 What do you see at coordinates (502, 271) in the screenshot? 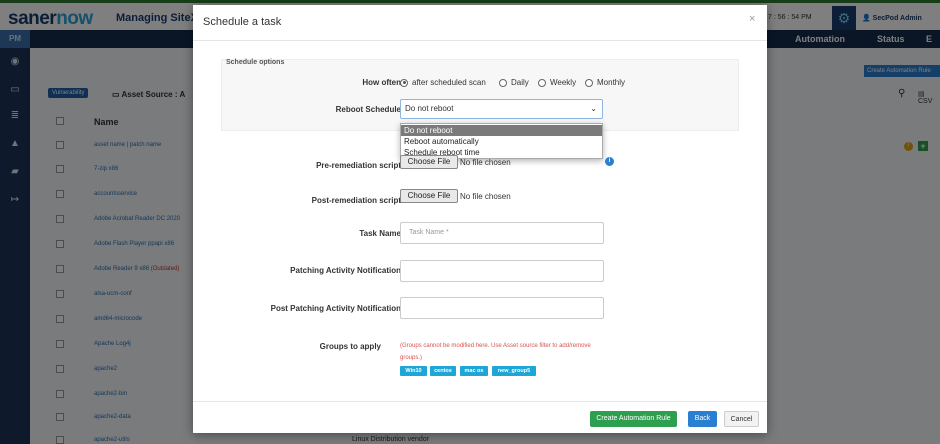
I see `patching-notification-input` at bounding box center [502, 271].